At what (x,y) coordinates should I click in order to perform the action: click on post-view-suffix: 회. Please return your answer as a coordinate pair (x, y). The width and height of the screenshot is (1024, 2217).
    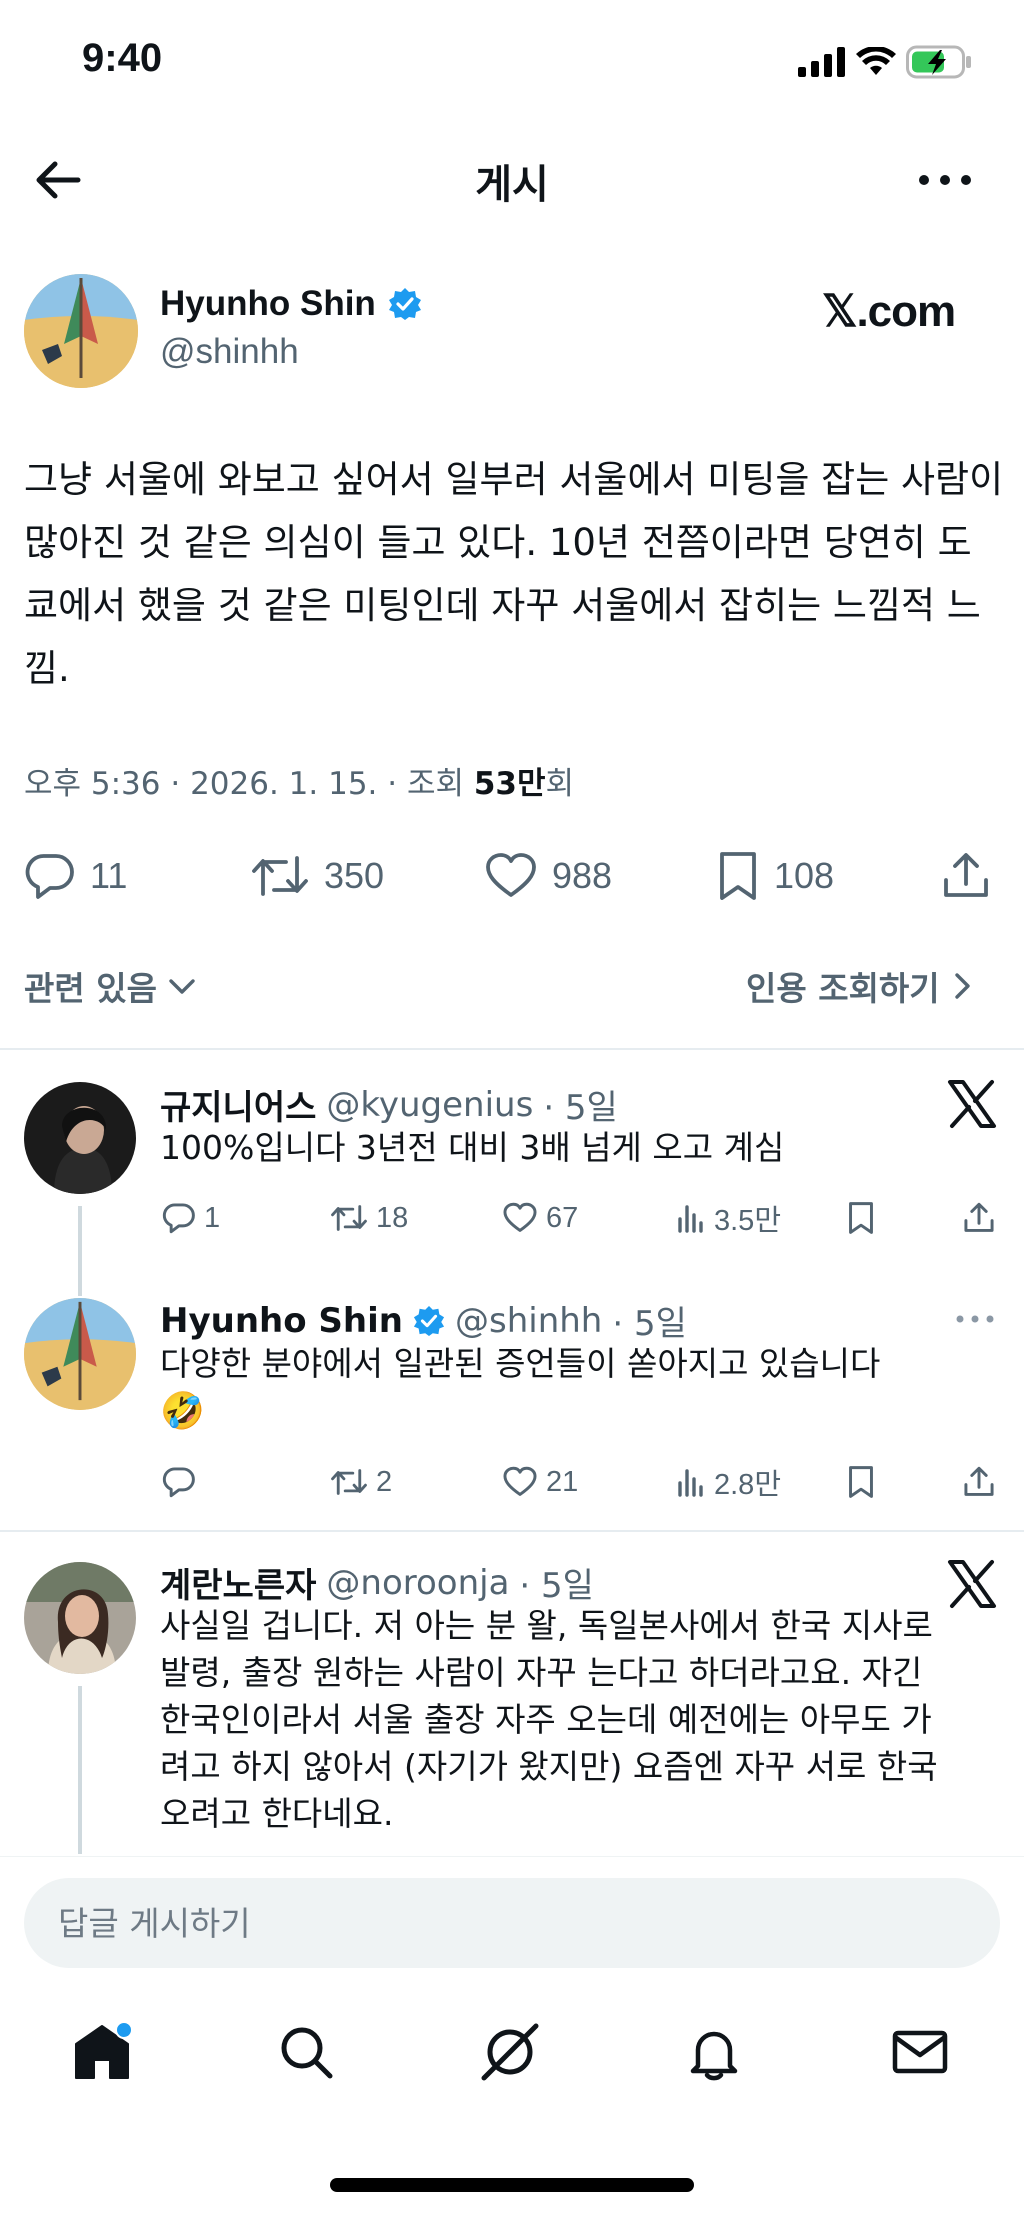
    Looking at the image, I should click on (560, 784).